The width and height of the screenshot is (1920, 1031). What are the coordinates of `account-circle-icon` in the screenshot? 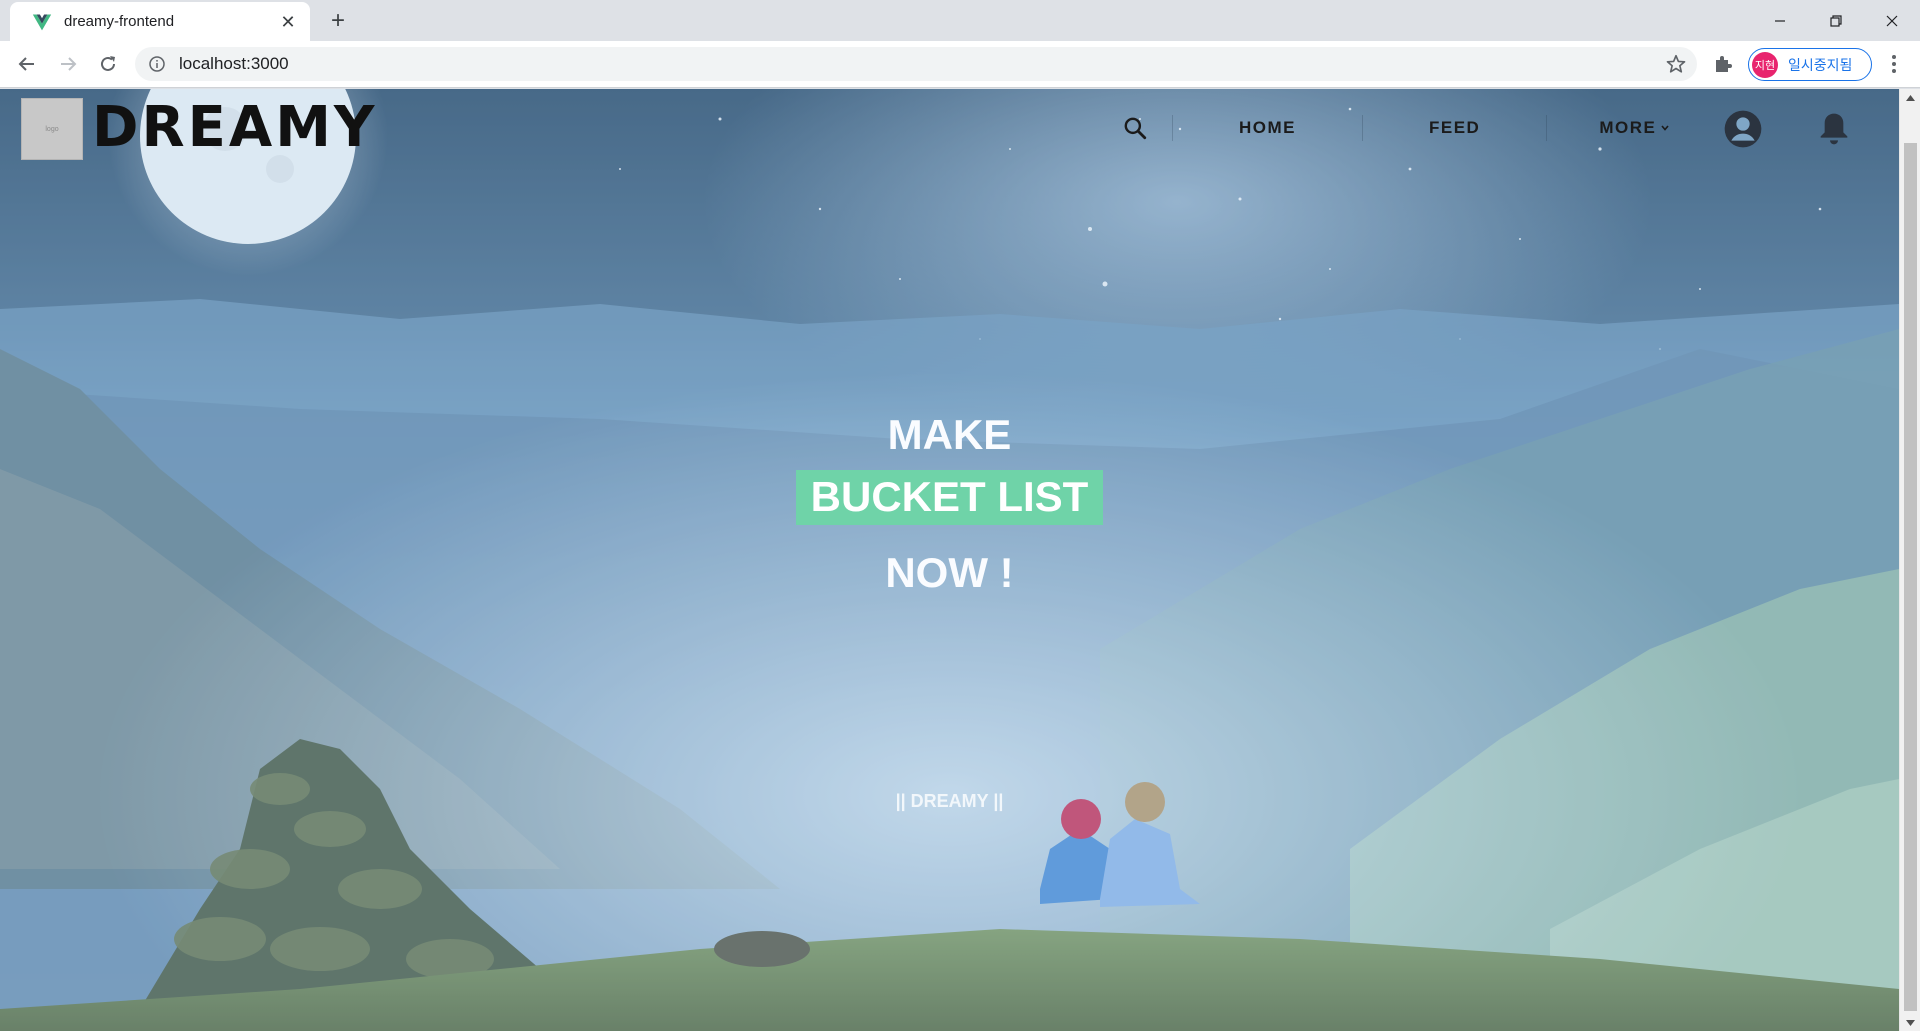 It's located at (1743, 129).